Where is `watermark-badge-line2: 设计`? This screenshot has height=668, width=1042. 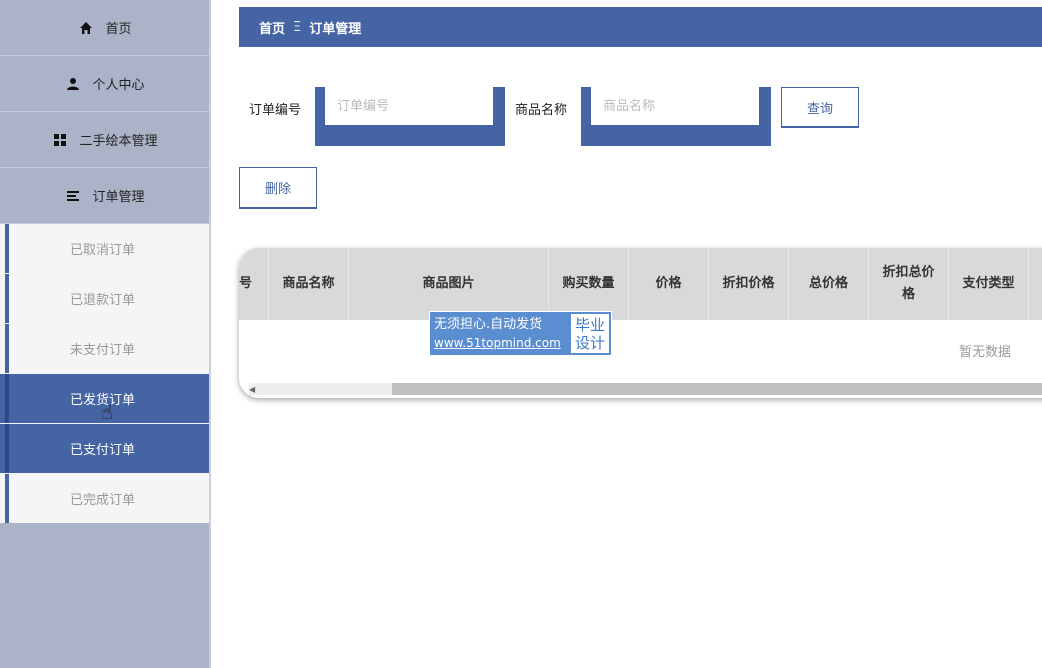
watermark-badge-line2: 设计 is located at coordinates (589, 342).